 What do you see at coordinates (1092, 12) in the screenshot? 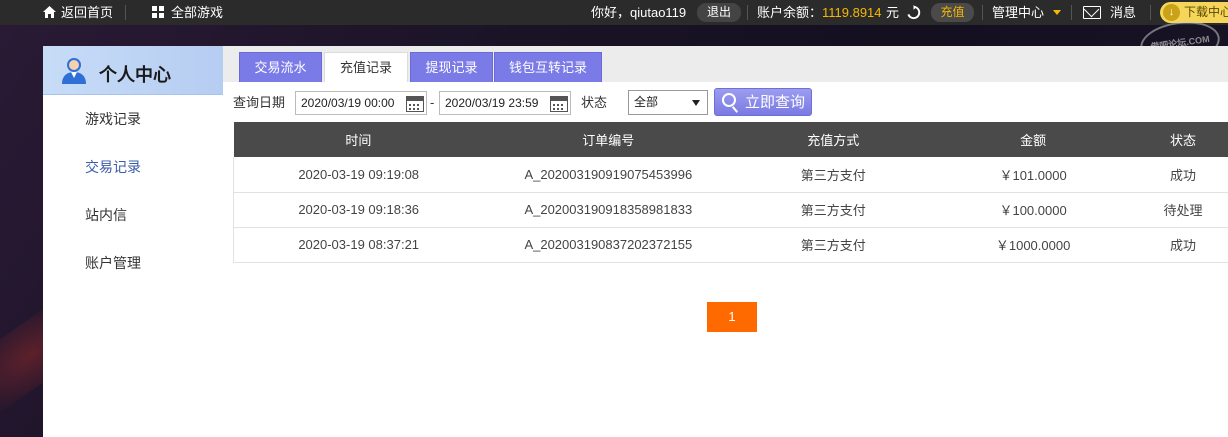
I see `mail-icon` at bounding box center [1092, 12].